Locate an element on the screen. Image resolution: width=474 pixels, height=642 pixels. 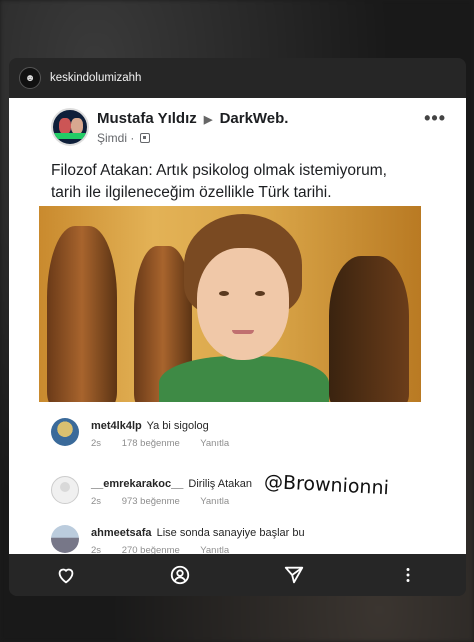
comment-meta: 2s 973 beğenme Yanıtla is located at coordinates (169, 501).